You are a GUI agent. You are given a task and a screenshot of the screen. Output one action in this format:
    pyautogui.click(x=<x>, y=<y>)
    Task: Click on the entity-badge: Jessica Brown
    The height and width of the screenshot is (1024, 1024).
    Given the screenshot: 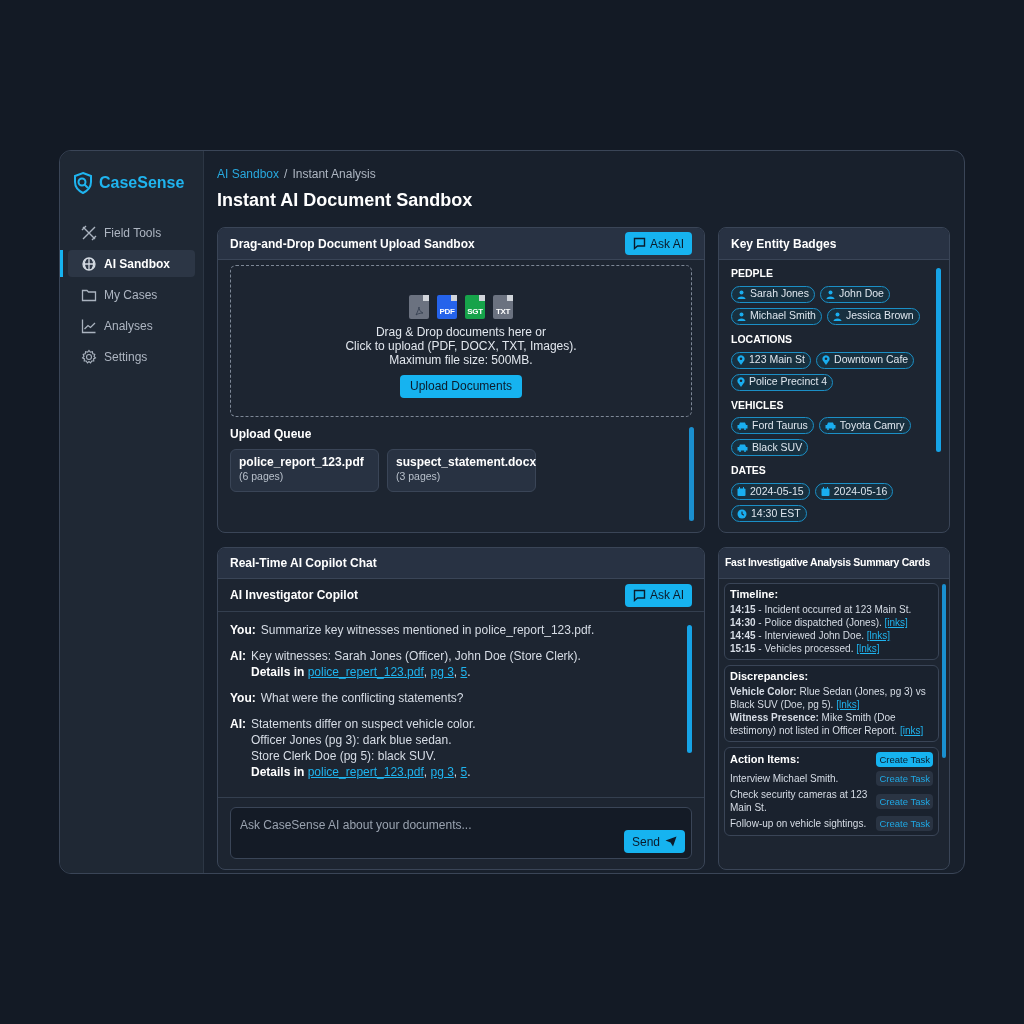 What is the action you would take?
    pyautogui.click(x=873, y=316)
    